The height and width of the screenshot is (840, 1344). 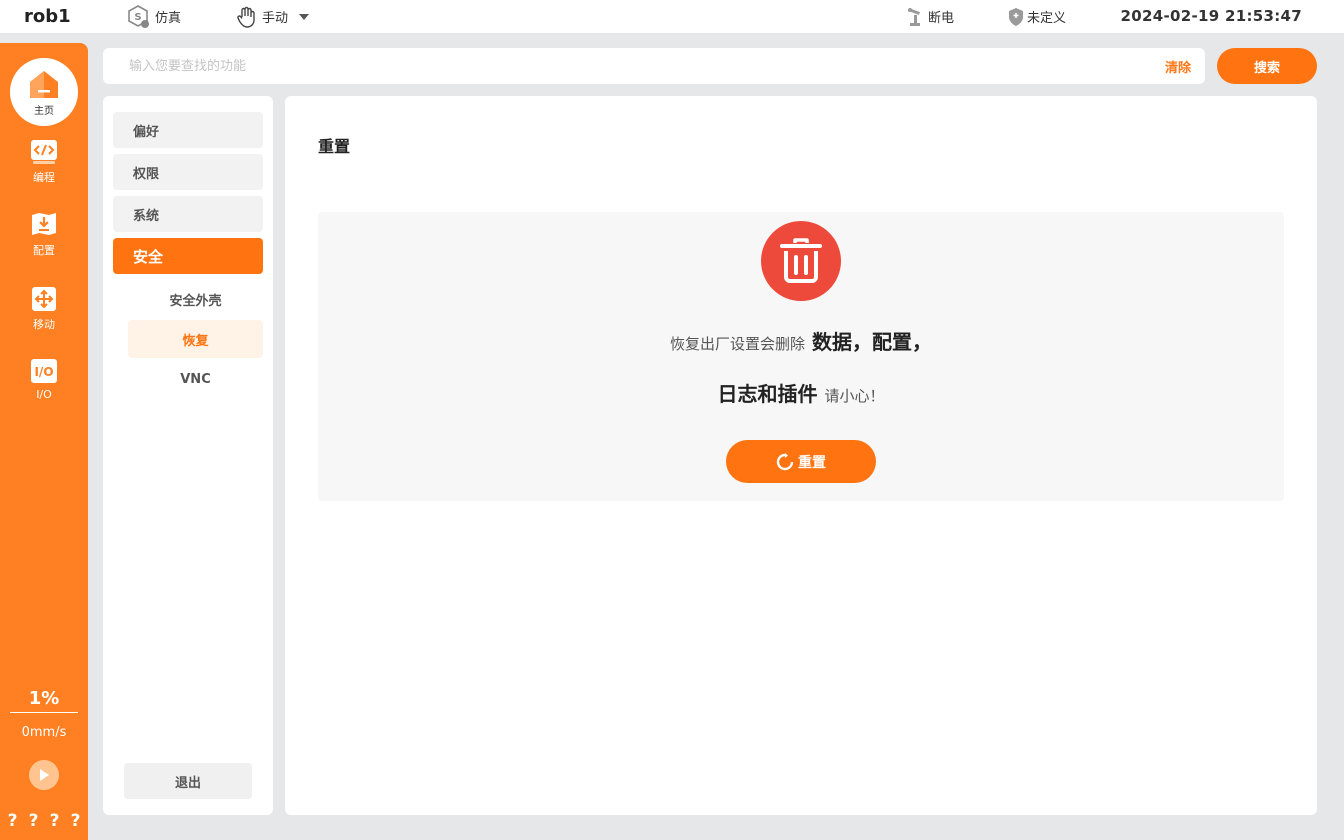 I want to click on safety-status: 未定义, so click(x=1037, y=16).